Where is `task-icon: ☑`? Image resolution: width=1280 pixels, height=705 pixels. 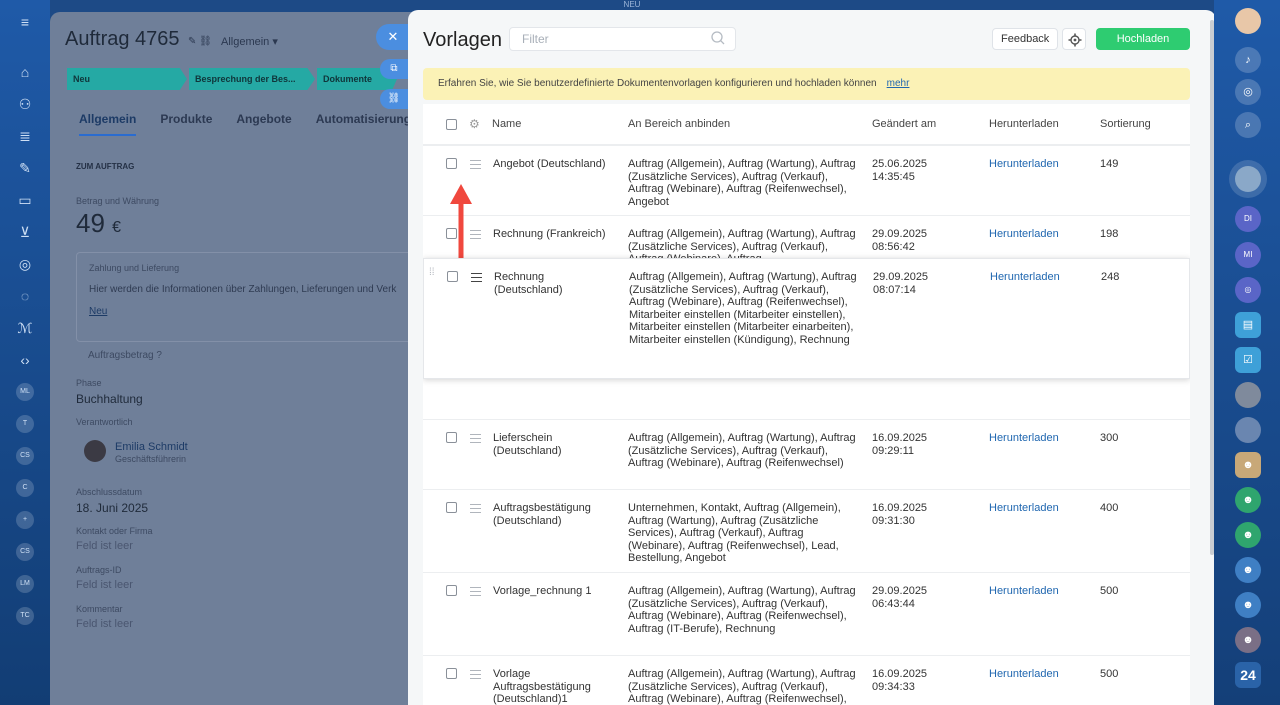
task-icon: ☑ is located at coordinates (1248, 360).